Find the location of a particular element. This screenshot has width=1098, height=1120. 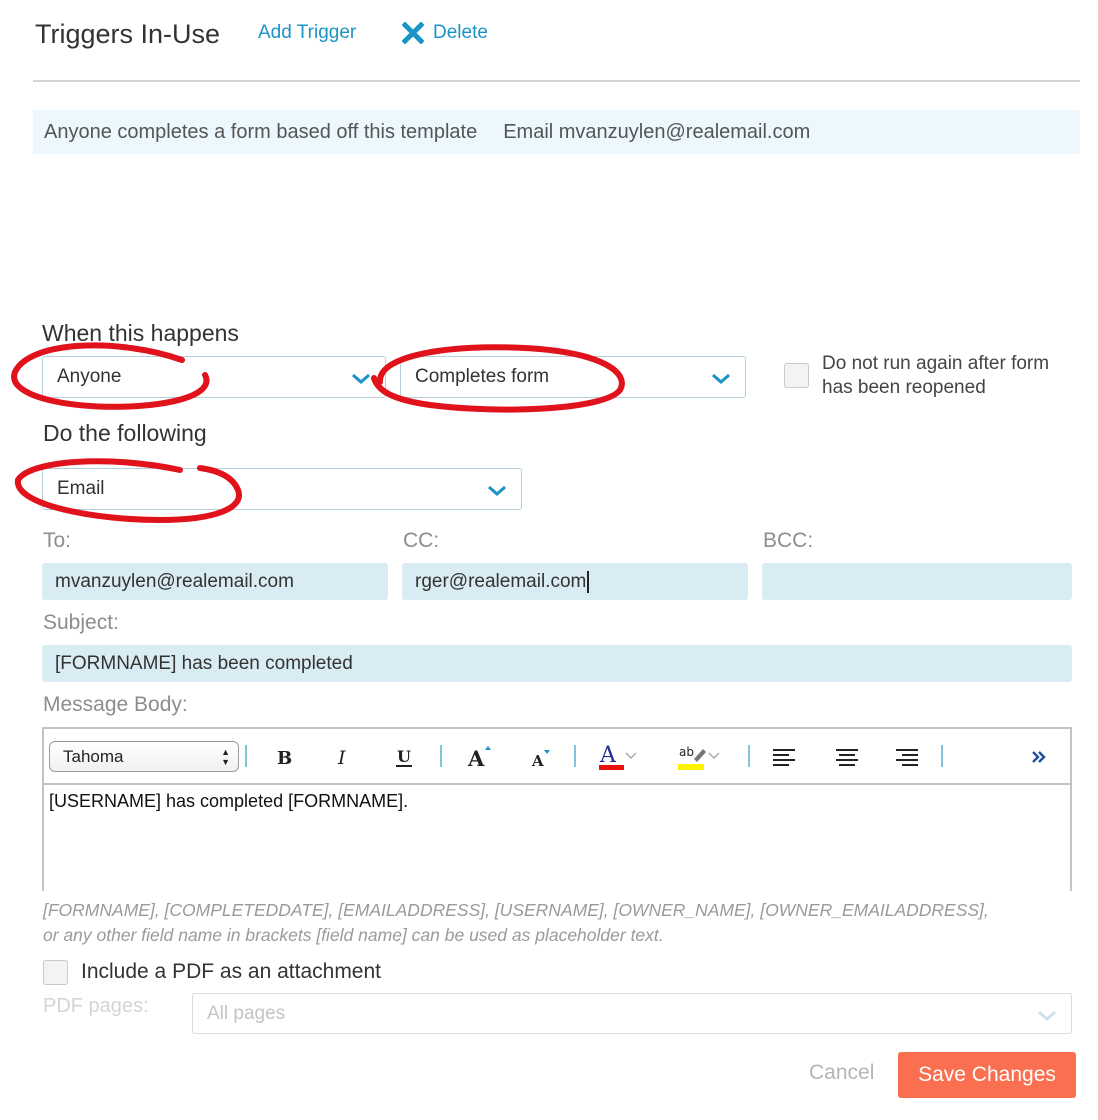

more-options-icon is located at coordinates (1039, 757).